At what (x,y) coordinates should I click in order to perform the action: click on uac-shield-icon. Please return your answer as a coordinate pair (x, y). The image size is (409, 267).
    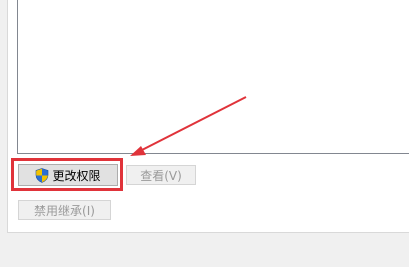
    Looking at the image, I should click on (42, 175).